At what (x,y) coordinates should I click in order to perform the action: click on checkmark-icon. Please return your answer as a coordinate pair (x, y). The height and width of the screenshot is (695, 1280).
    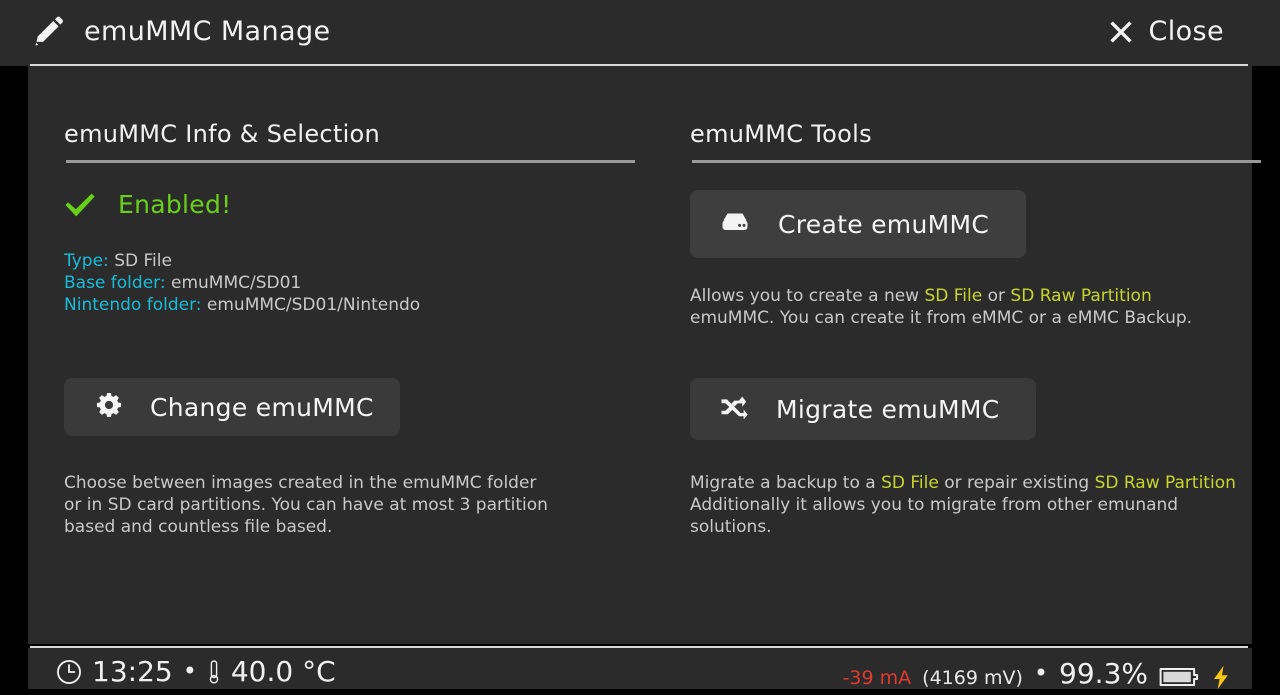
    Looking at the image, I should click on (80, 205).